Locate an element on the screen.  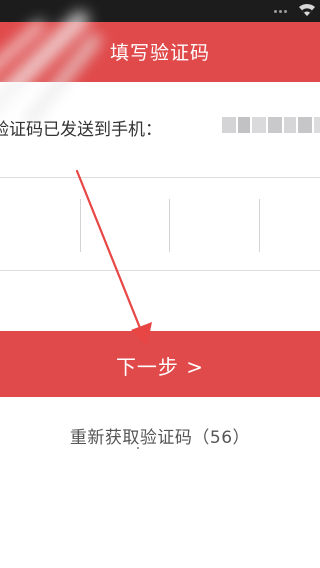
header-bar: 填写验证码 is located at coordinates (160, 52).